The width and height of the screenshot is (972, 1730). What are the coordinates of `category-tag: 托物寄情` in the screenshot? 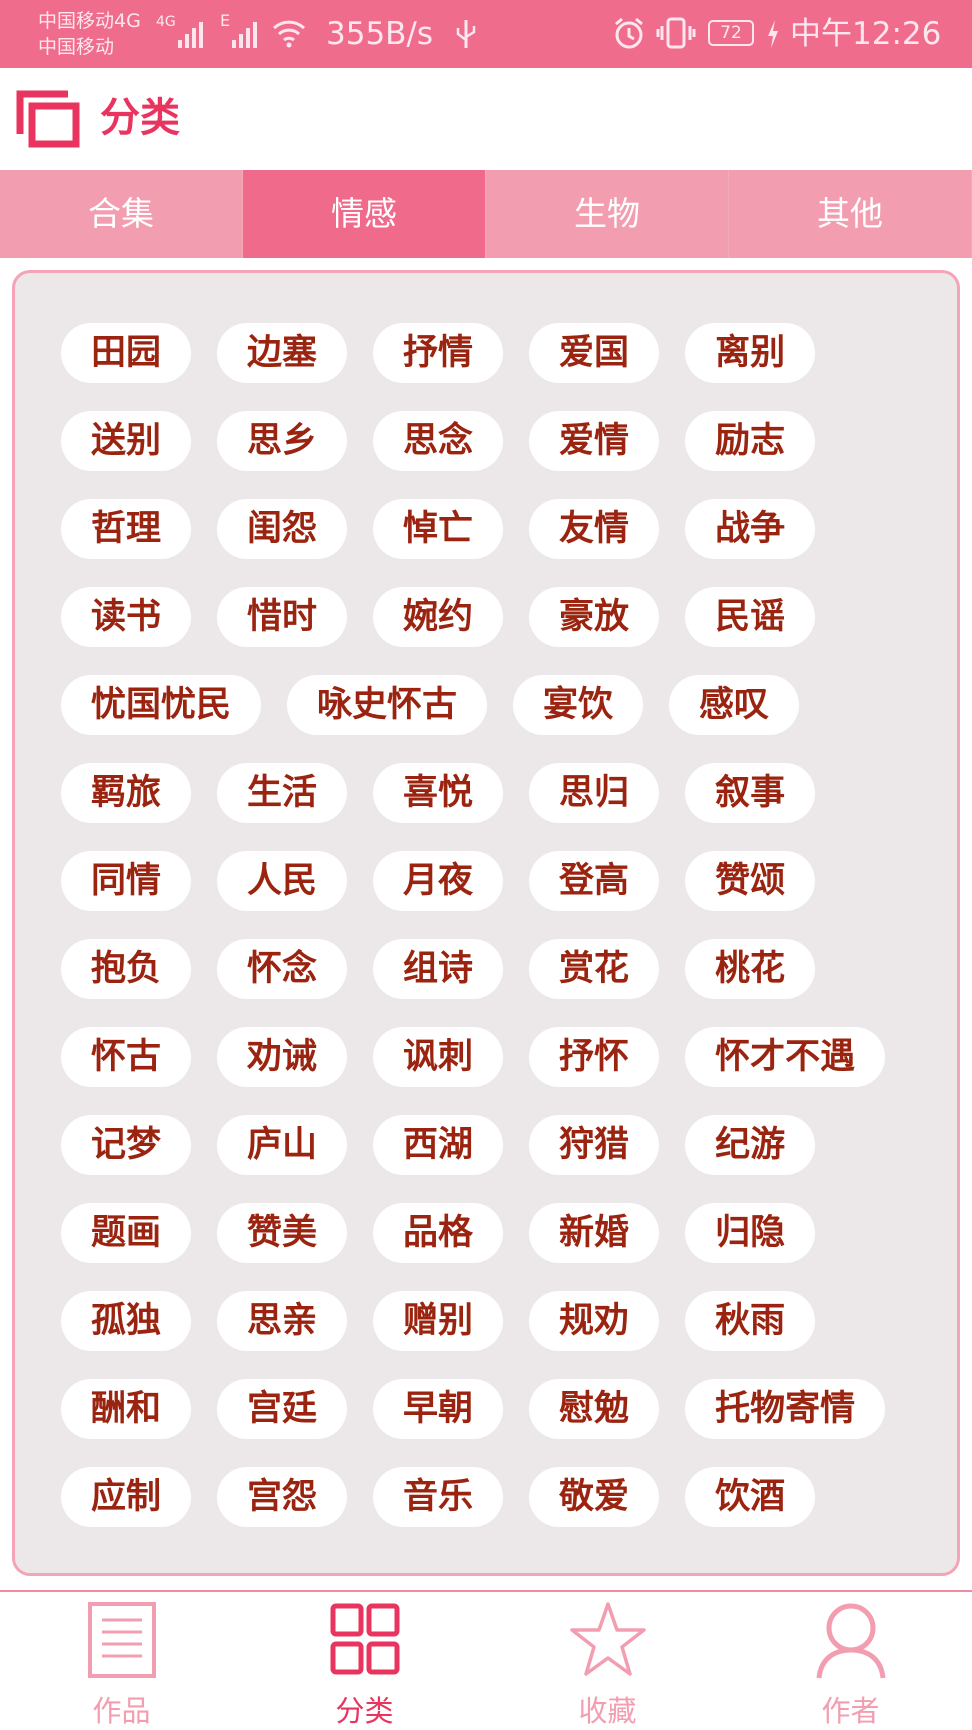 It's located at (785, 1409).